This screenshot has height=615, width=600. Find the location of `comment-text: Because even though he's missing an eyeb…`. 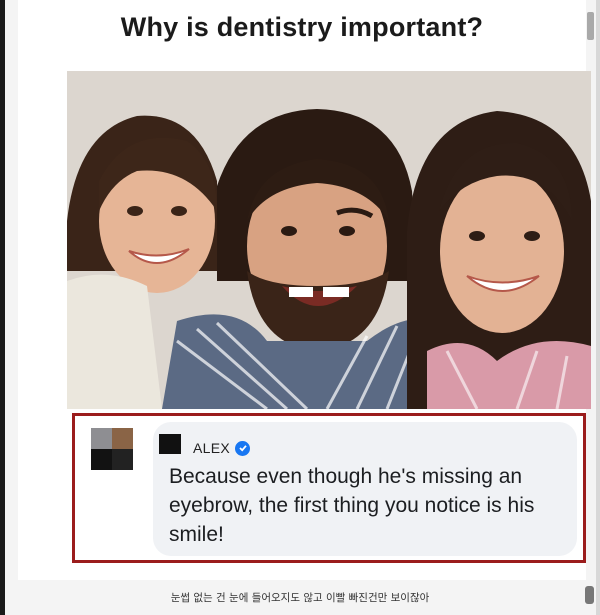

comment-text: Because even though he's missing an eyeb… is located at coordinates (352, 505).